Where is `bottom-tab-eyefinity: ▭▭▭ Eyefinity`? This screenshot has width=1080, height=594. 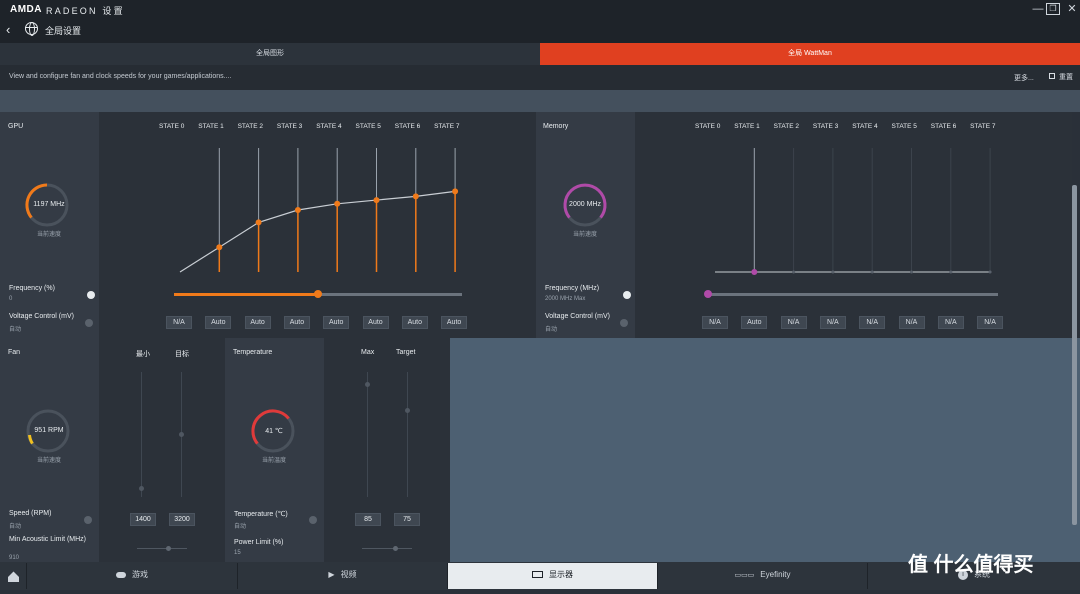 bottom-tab-eyefinity: ▭▭▭ Eyefinity is located at coordinates (763, 576).